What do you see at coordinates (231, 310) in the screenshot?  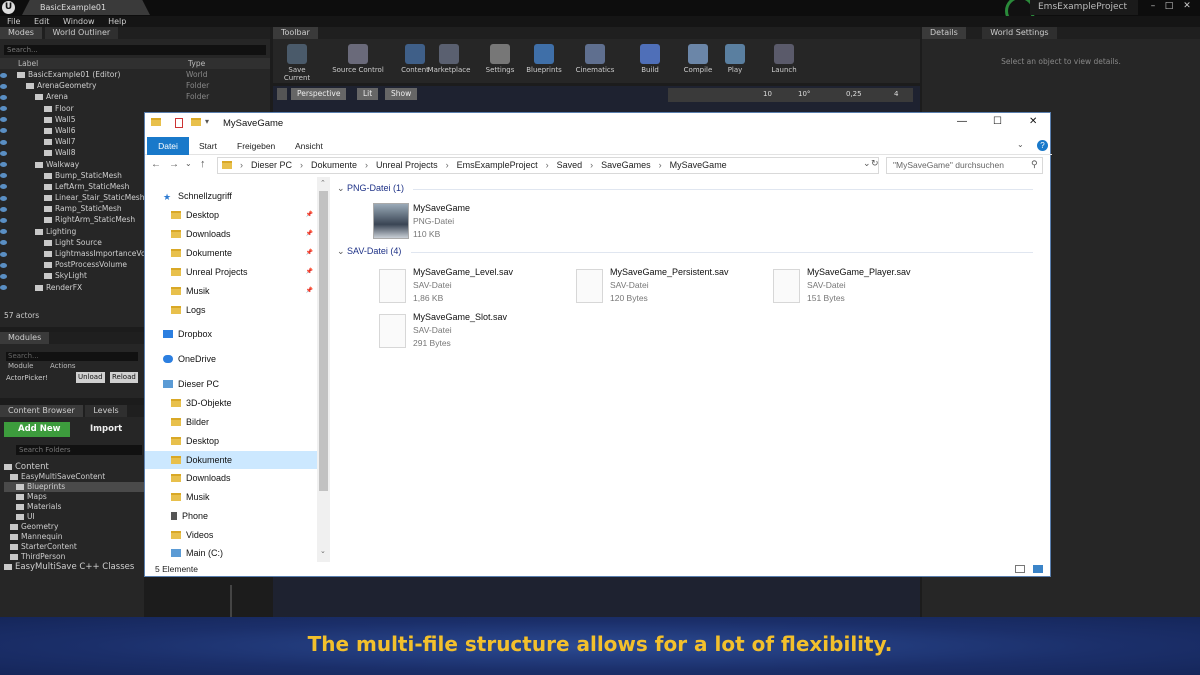 I see `nav-item: Logs` at bounding box center [231, 310].